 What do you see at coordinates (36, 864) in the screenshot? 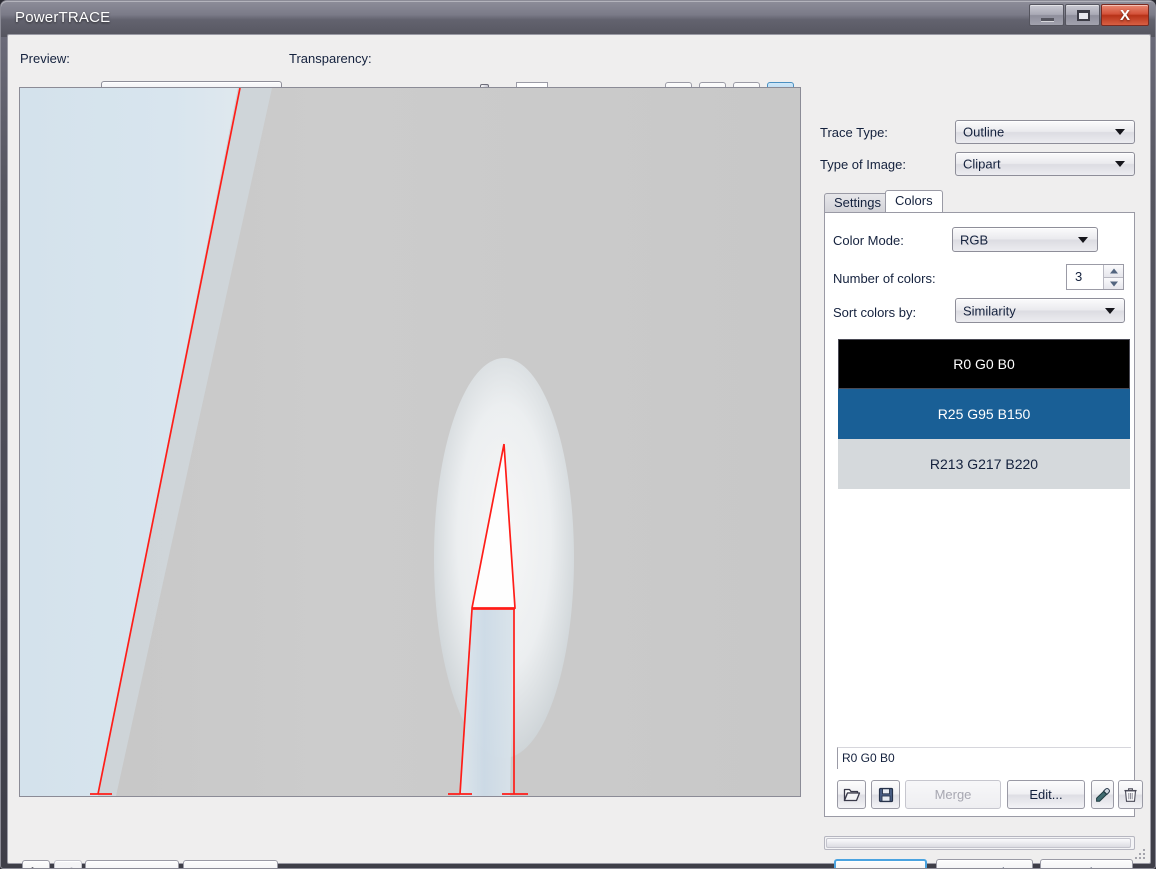
I see `undo-button` at bounding box center [36, 864].